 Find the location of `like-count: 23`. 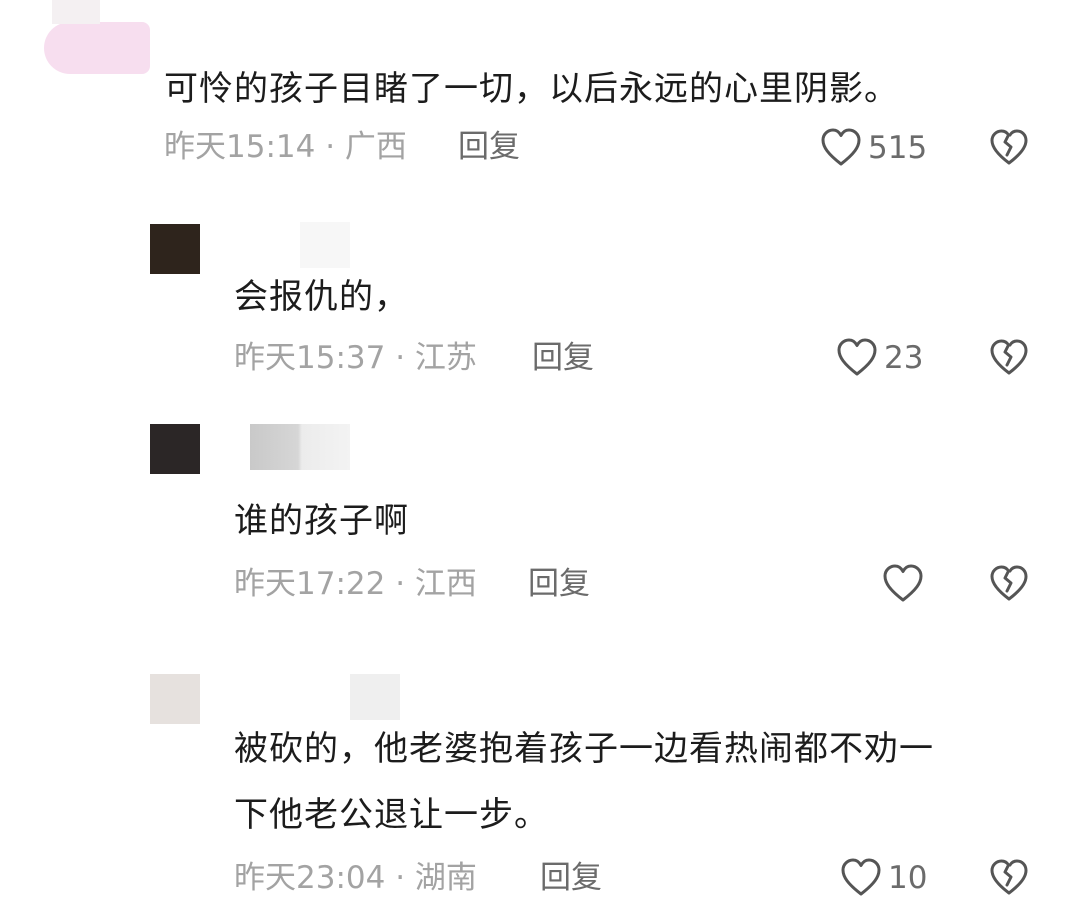

like-count: 23 is located at coordinates (904, 358).